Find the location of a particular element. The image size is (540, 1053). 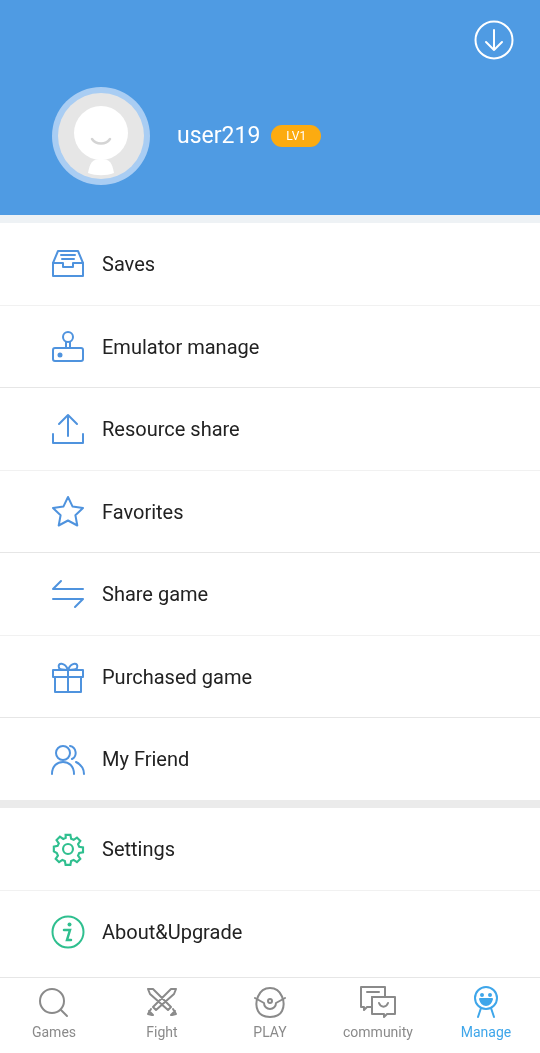

joystick-icon is located at coordinates (68, 346).